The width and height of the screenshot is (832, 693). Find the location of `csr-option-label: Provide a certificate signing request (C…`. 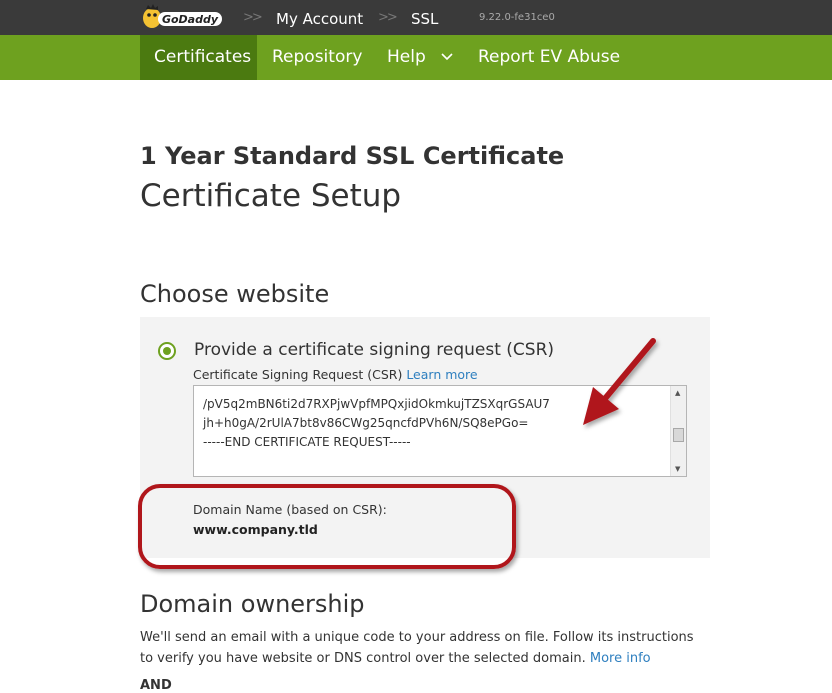

csr-option-label: Provide a certificate signing request (C… is located at coordinates (374, 350).